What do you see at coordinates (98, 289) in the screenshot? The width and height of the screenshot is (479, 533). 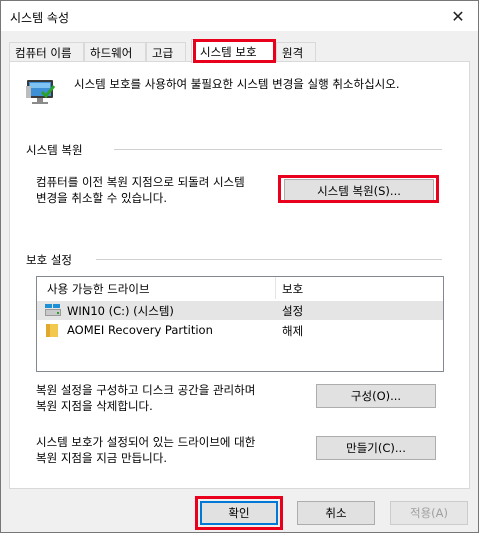 I see `column-available-drives: 사용 가능한 드라이브` at bounding box center [98, 289].